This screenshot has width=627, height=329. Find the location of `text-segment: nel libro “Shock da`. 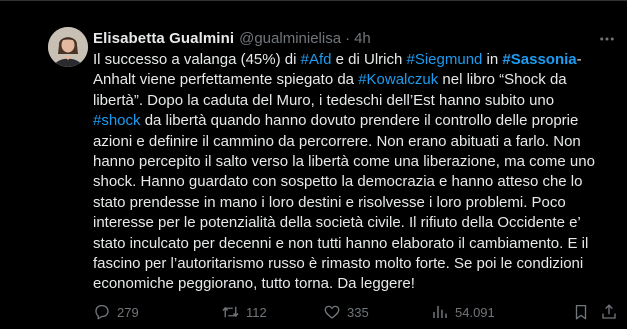

text-segment: nel libro “Shock da is located at coordinates (502, 80).